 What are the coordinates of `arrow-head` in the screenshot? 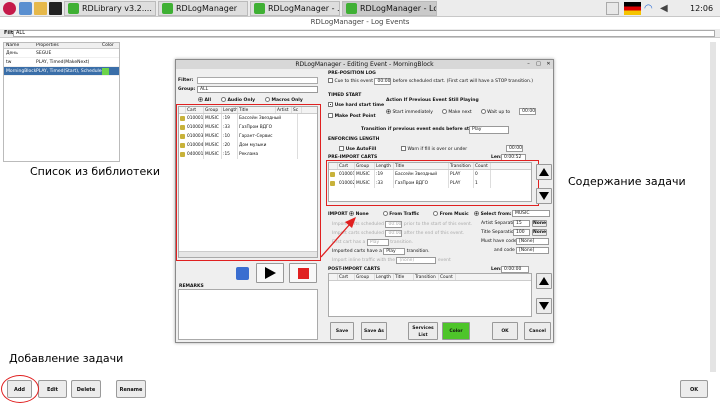 It's located at (350, 222).